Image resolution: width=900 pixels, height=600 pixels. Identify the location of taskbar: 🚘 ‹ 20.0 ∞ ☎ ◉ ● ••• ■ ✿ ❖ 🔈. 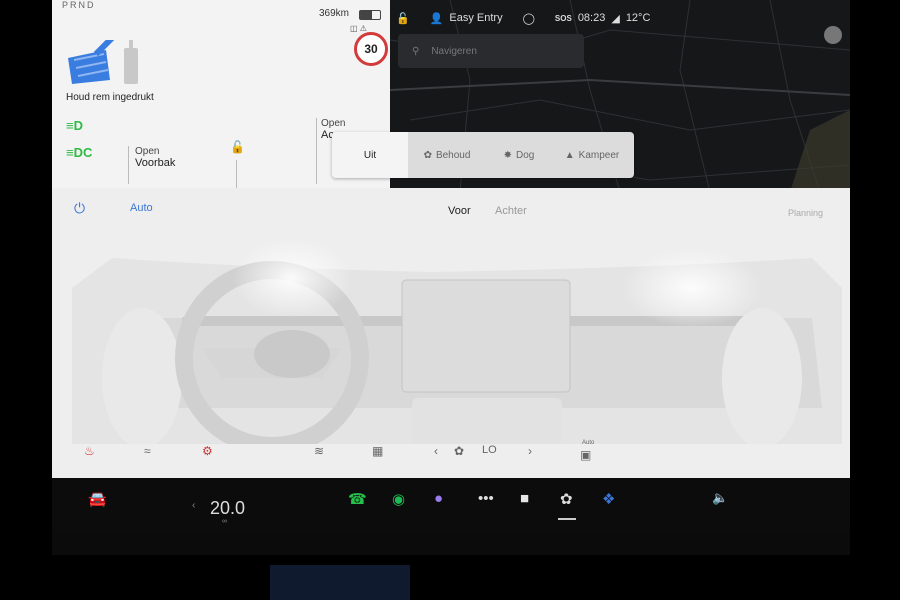
(451, 505).